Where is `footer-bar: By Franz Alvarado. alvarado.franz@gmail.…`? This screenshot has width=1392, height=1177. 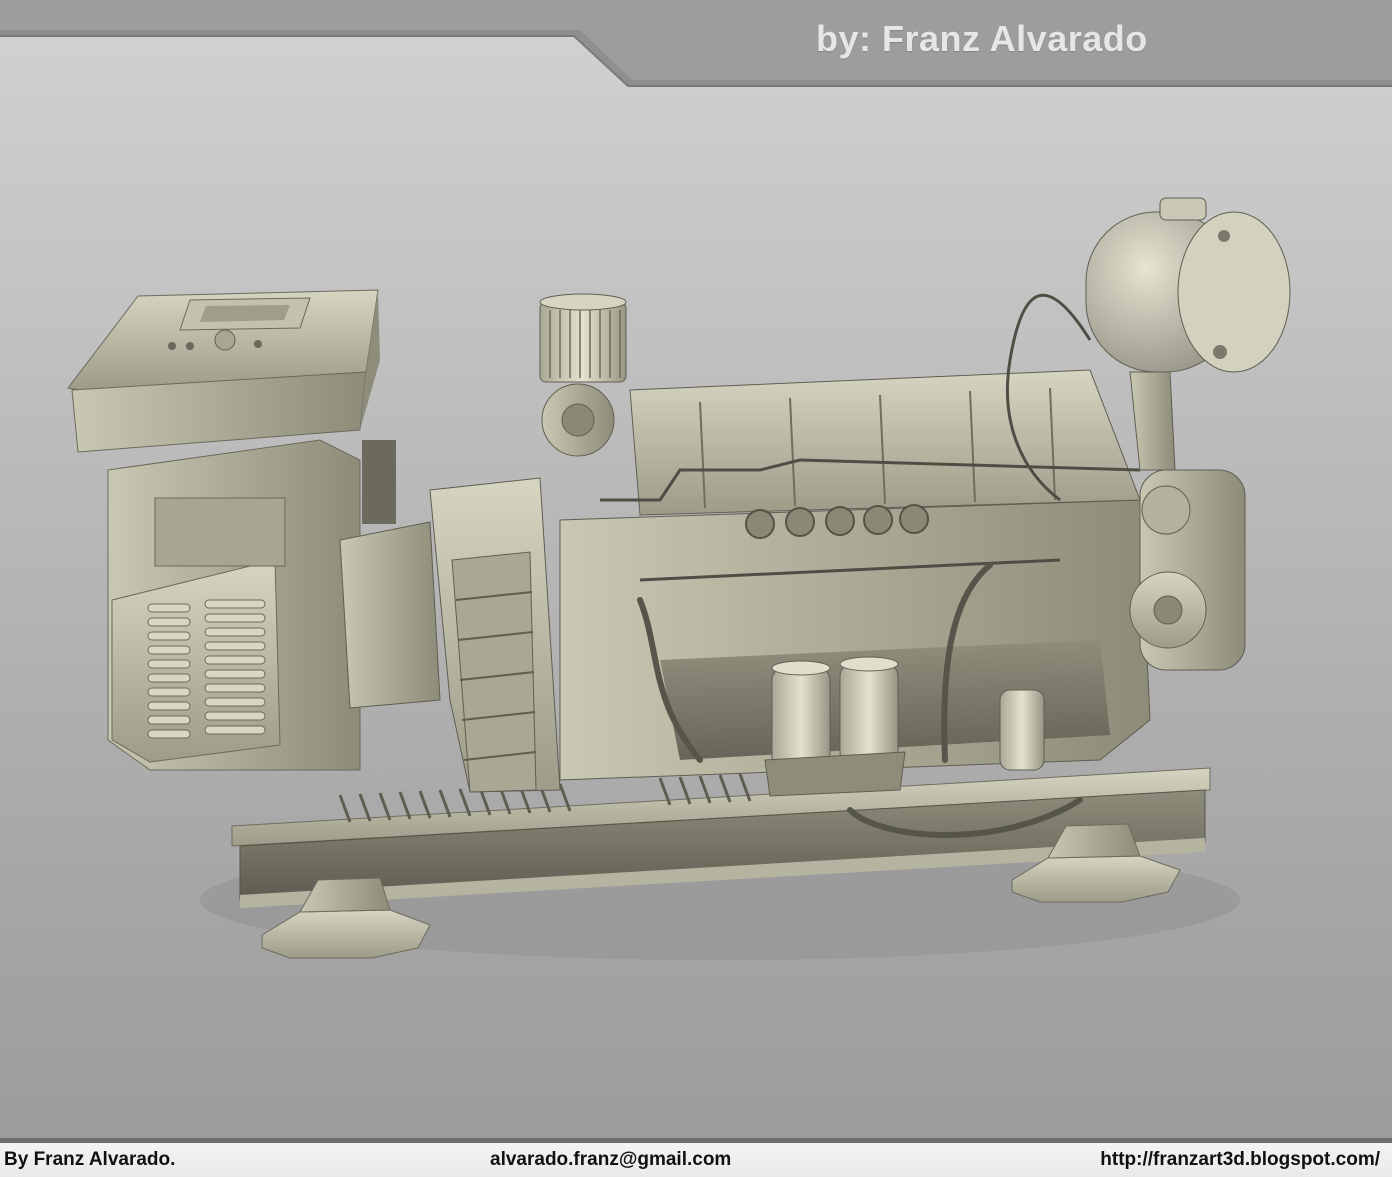
footer-bar: By Franz Alvarado. alvarado.franz@gmail.… is located at coordinates (696, 1157).